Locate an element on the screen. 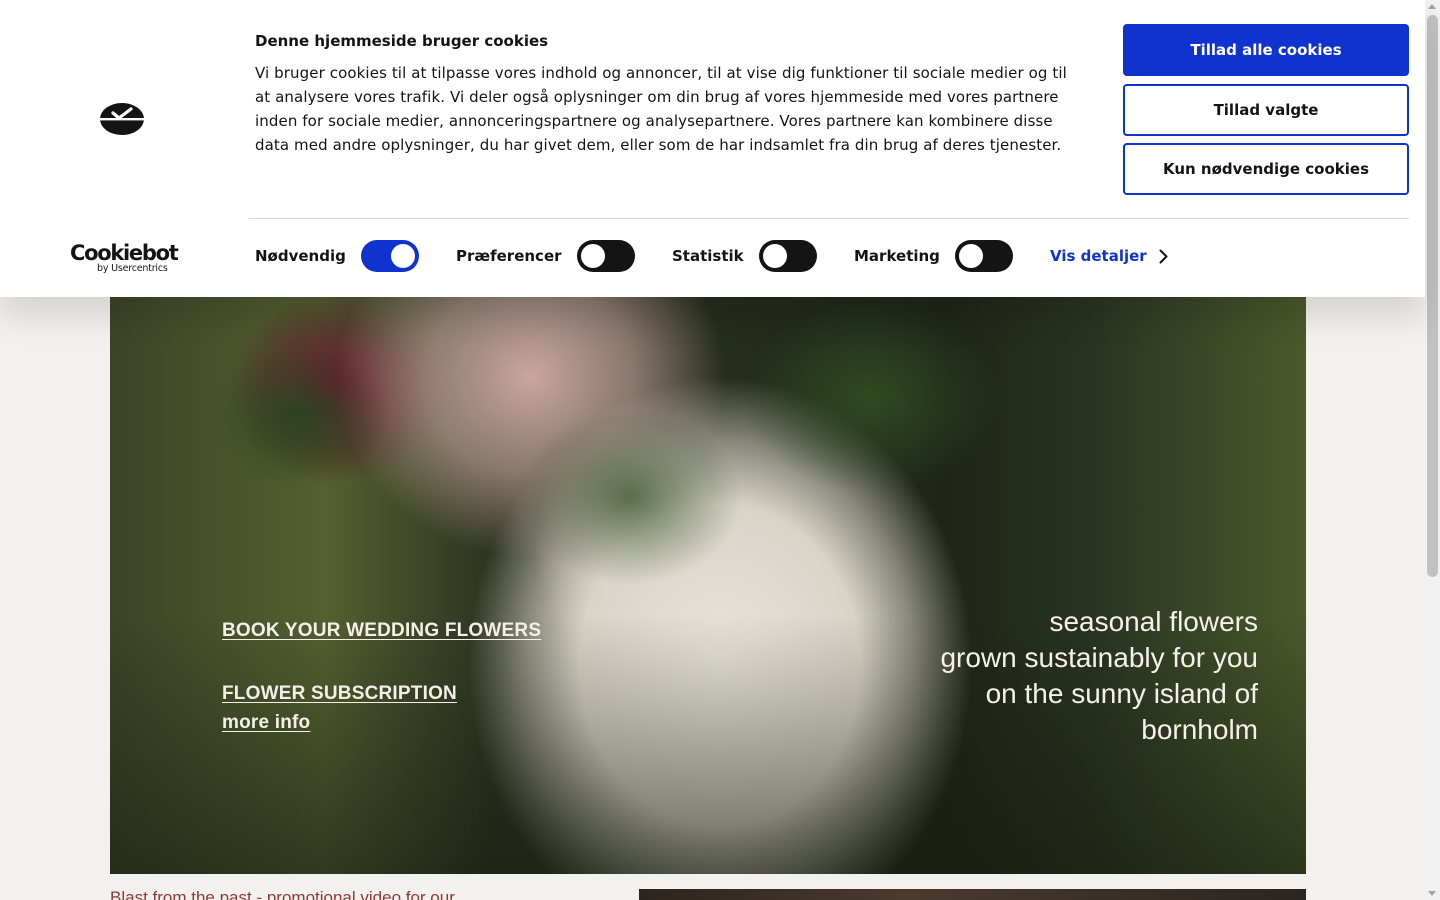  brand-sub: by Usercentrics is located at coordinates (132, 268).